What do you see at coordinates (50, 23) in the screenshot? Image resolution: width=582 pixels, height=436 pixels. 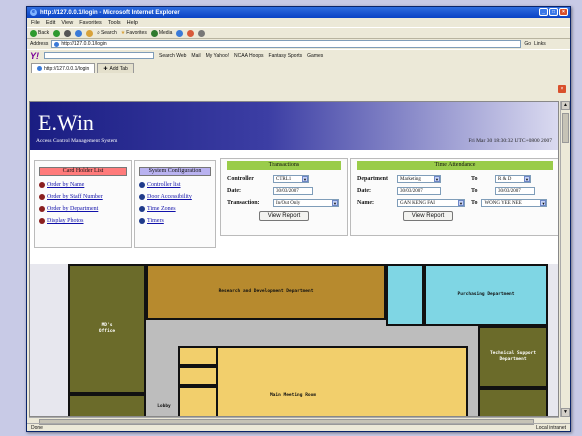 I see `menu-edit: Edit` at bounding box center [50, 23].